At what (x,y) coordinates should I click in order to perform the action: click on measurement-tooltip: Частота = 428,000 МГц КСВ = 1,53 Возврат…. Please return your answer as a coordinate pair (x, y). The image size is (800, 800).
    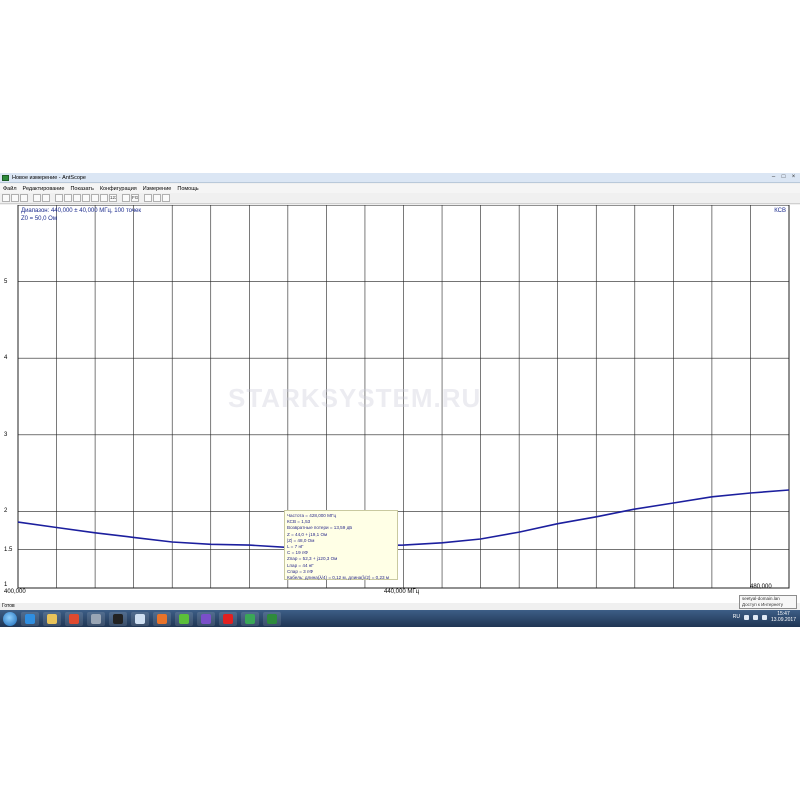
    Looking at the image, I should click on (341, 545).